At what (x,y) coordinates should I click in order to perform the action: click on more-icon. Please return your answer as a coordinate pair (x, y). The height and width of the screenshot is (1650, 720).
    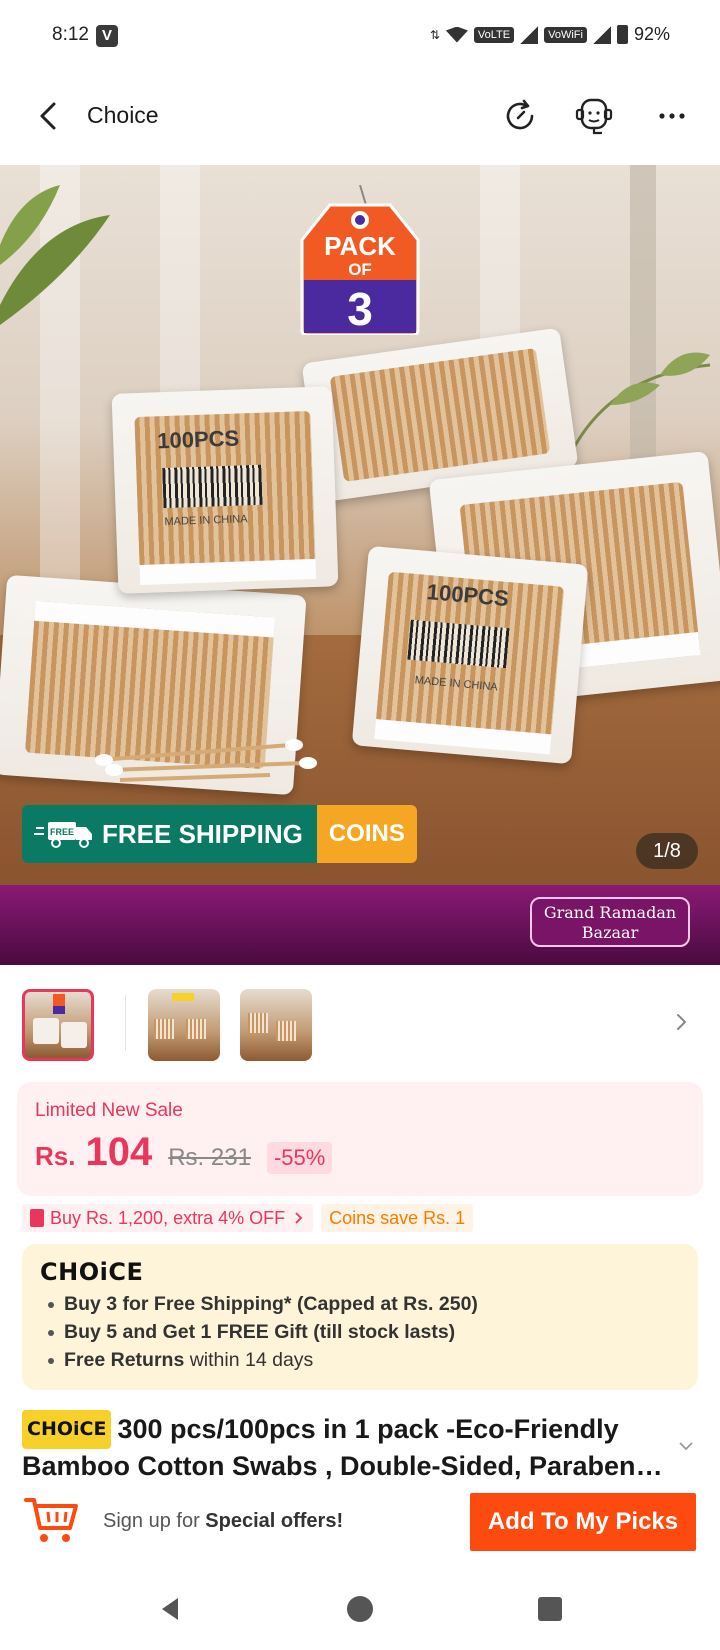
    Looking at the image, I should click on (672, 116).